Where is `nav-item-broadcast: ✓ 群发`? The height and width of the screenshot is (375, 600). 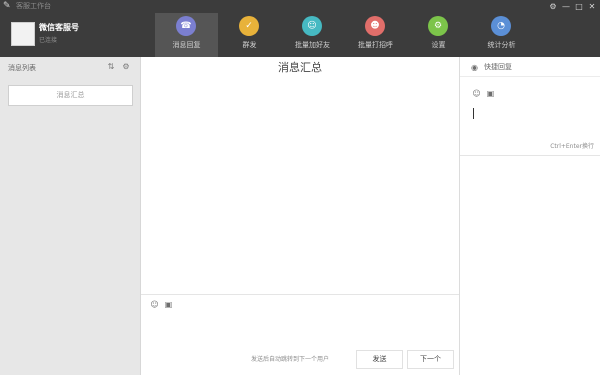 nav-item-broadcast: ✓ 群发 is located at coordinates (249, 35).